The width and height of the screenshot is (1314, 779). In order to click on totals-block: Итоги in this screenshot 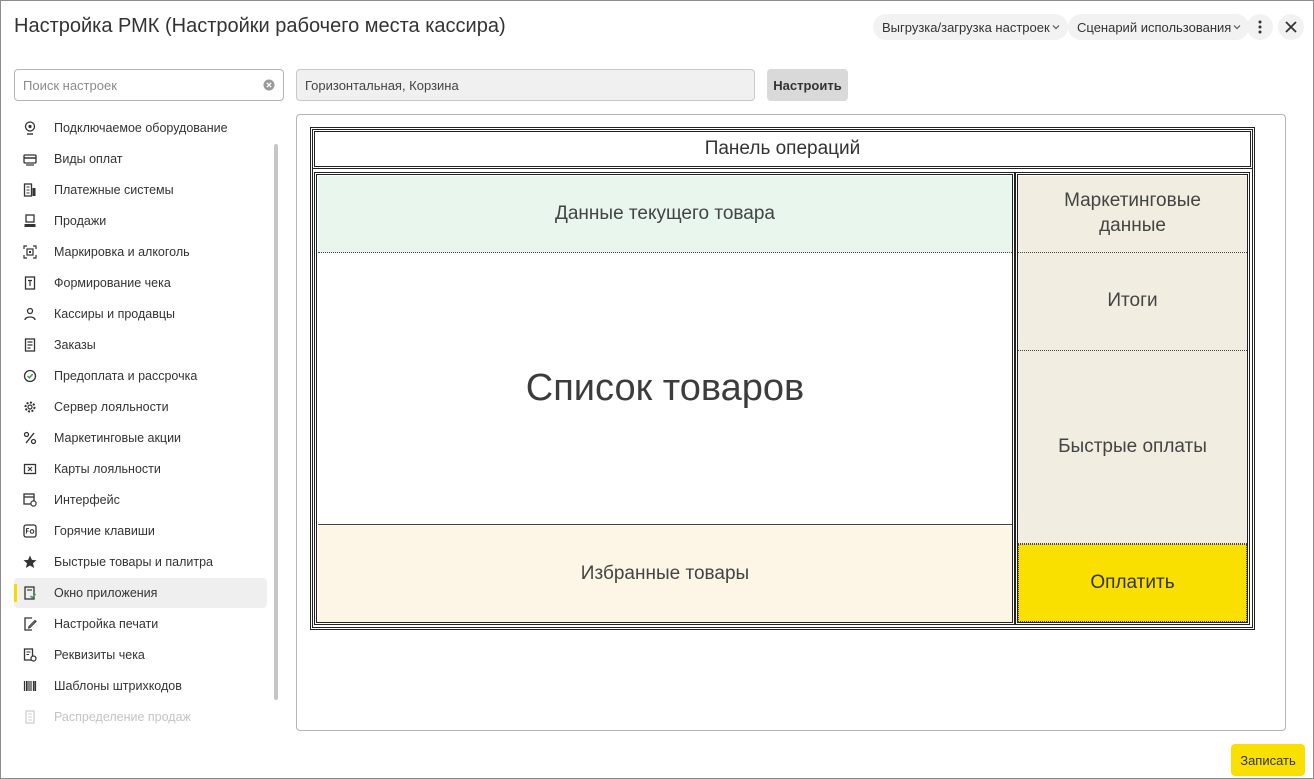, I will do `click(1132, 302)`.